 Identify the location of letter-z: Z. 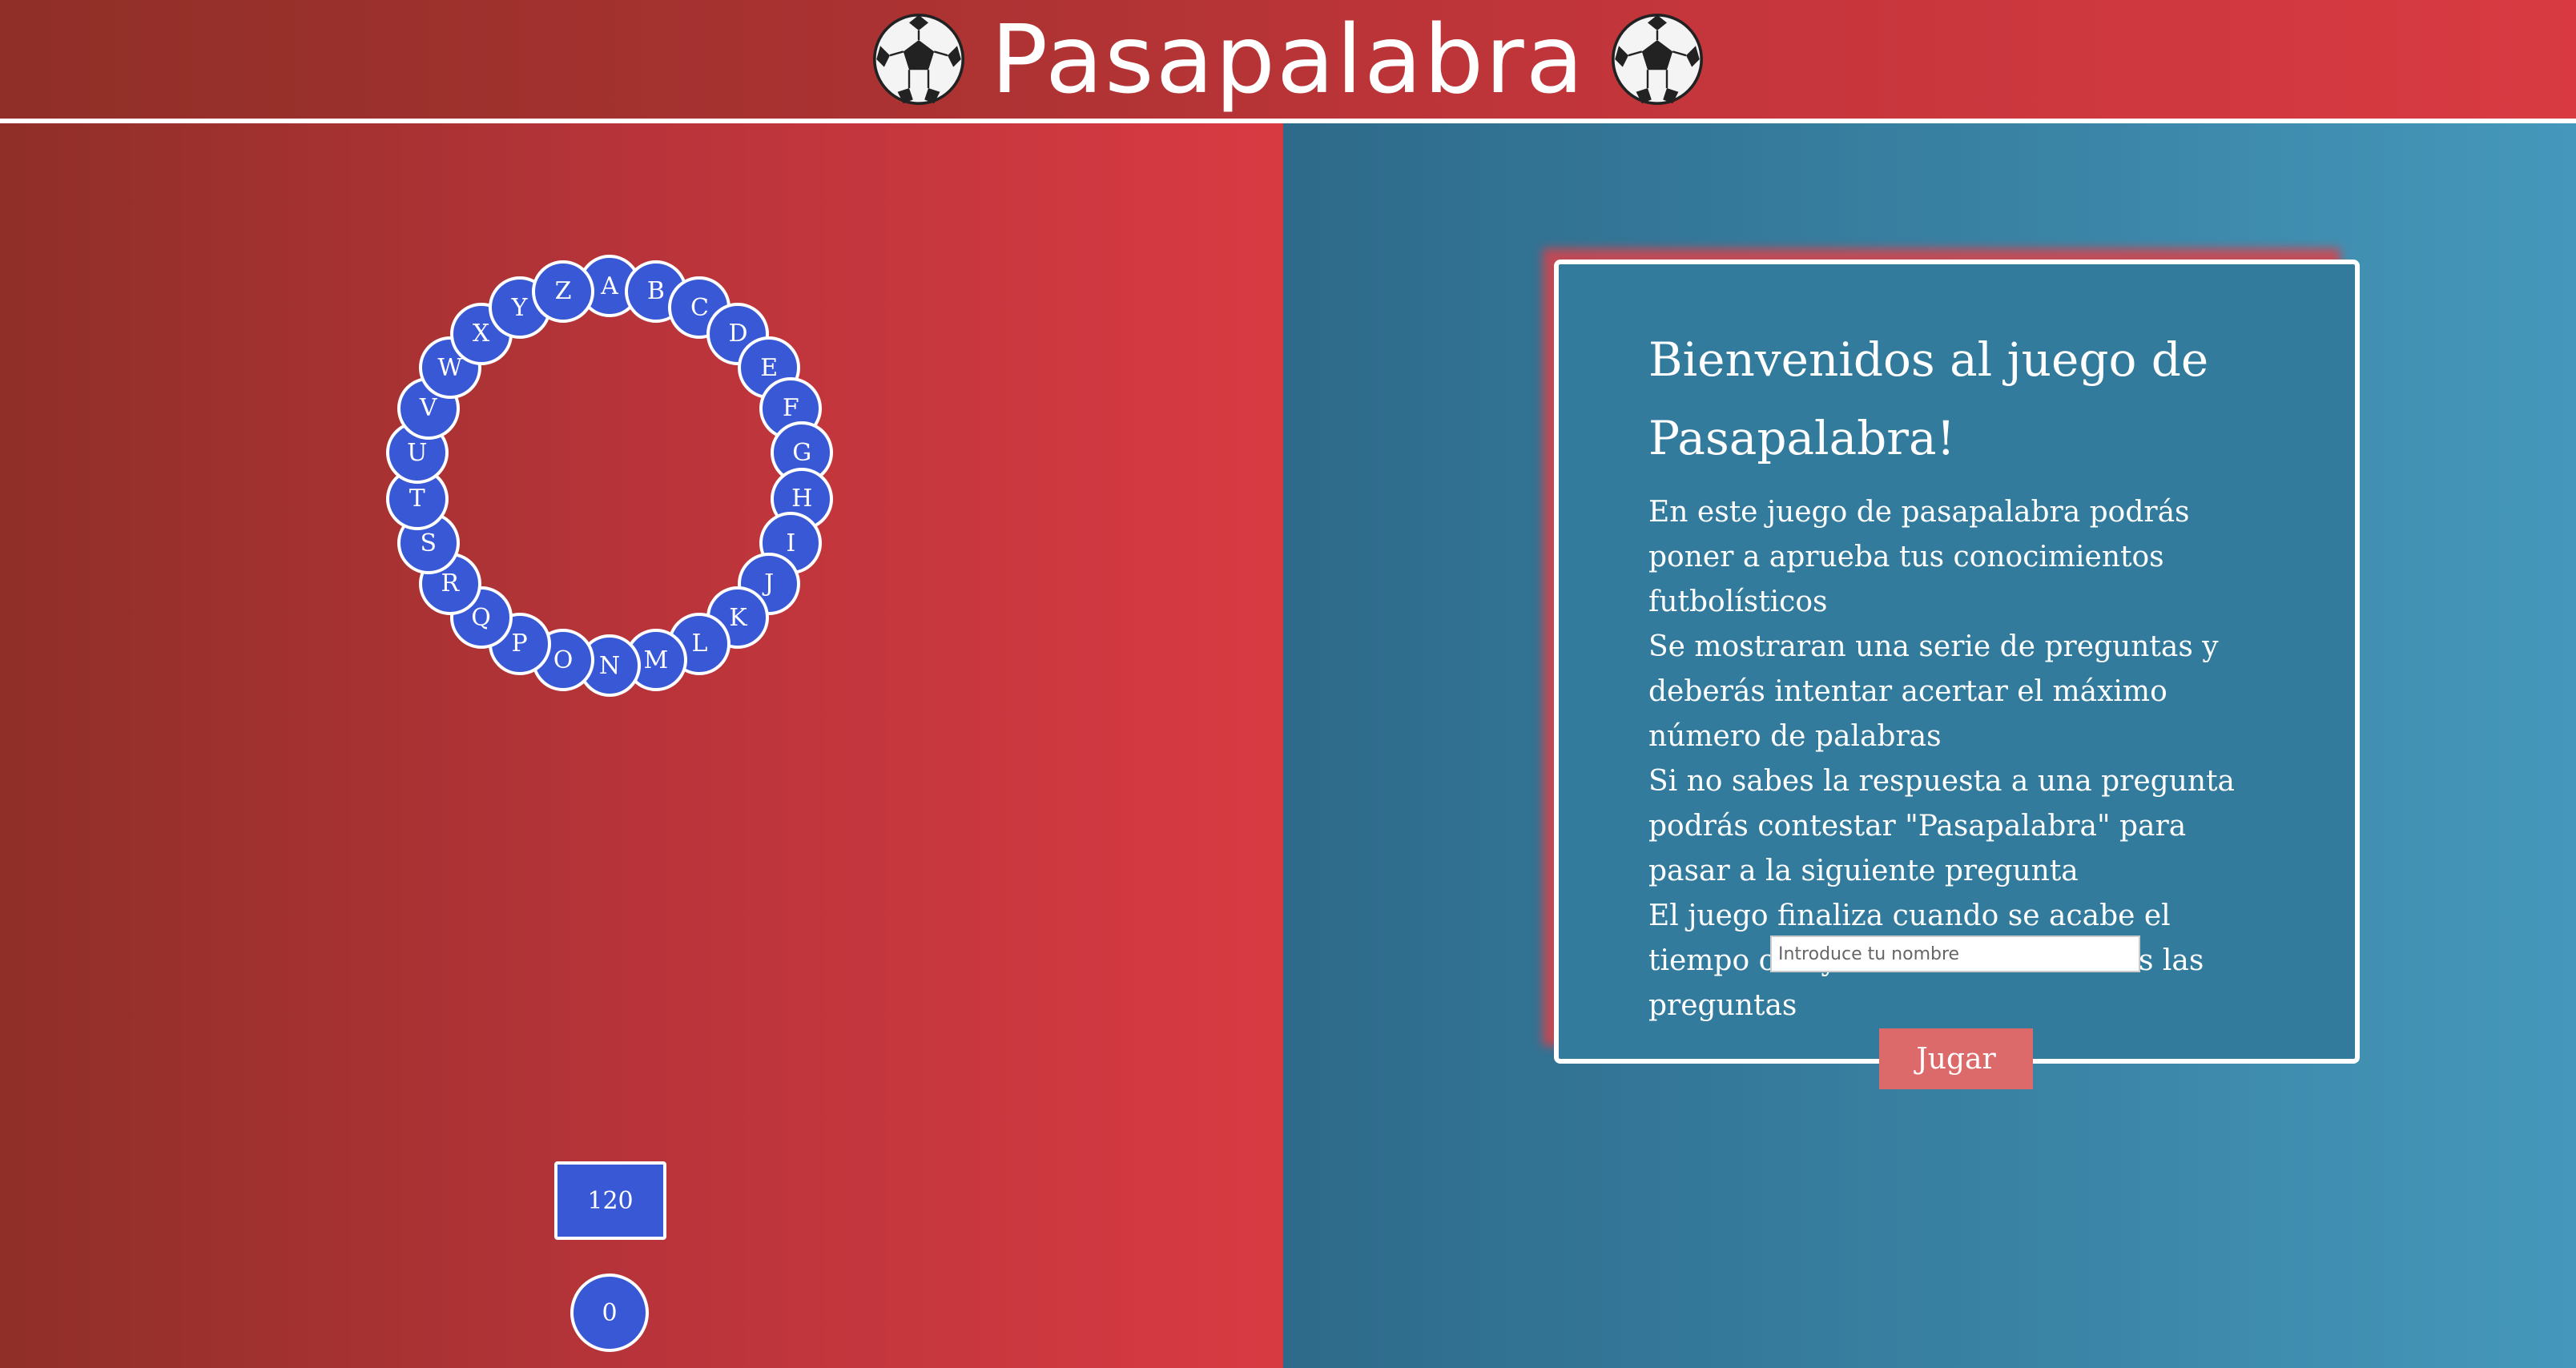
(563, 291).